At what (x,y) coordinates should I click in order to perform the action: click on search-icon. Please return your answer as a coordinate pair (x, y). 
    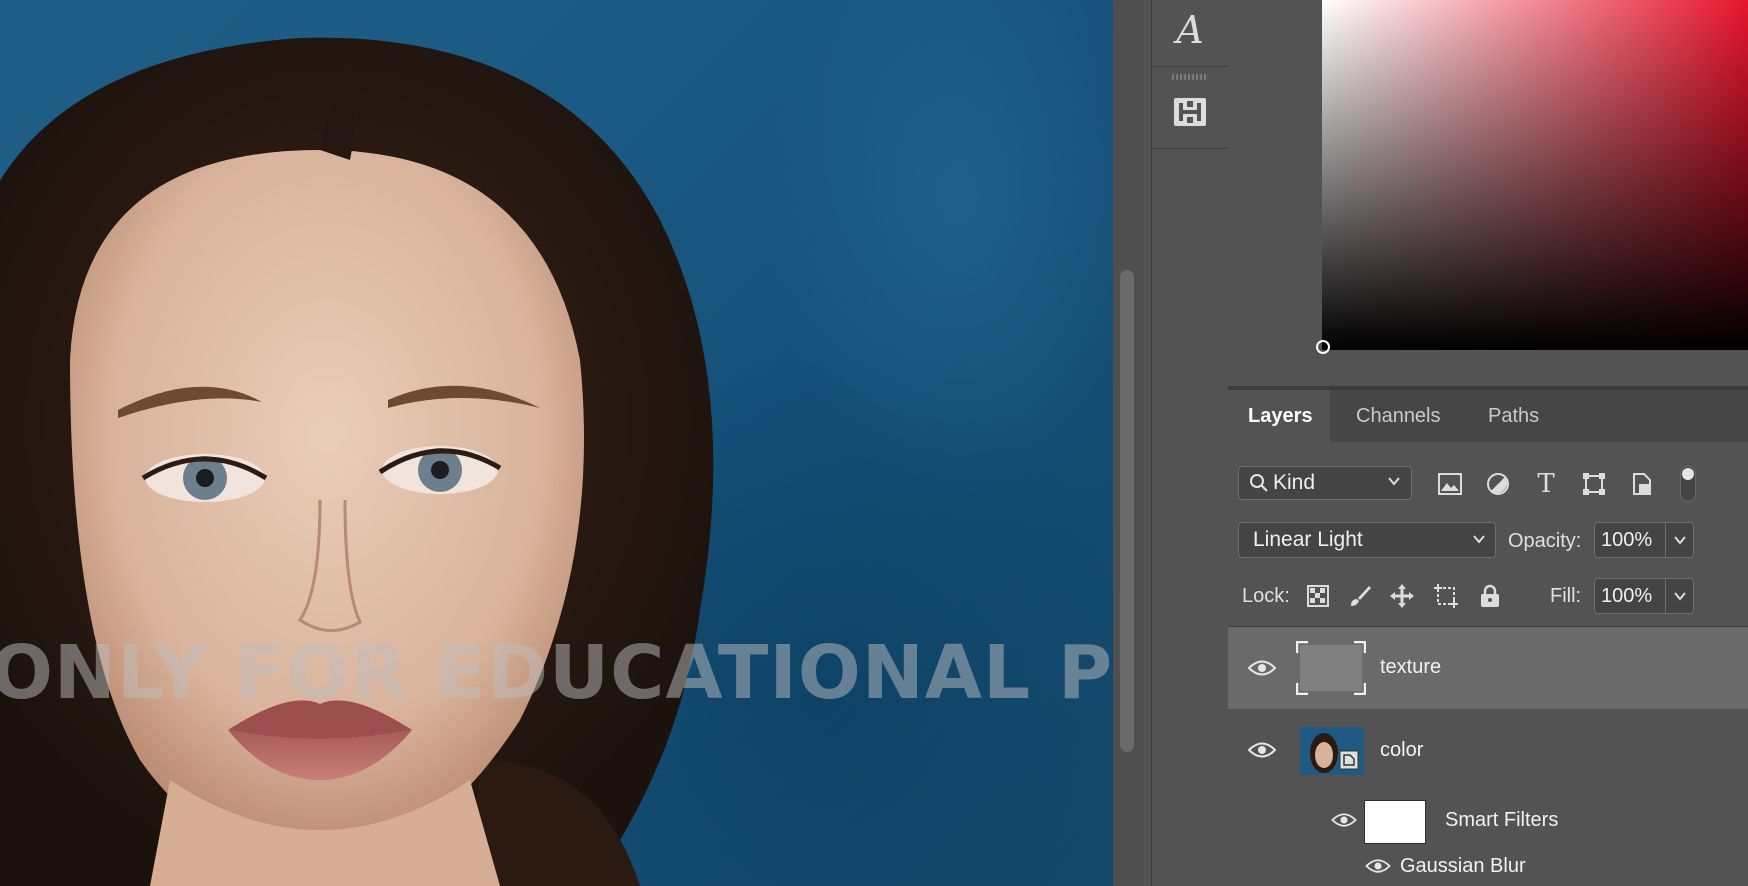
    Looking at the image, I should click on (1259, 483).